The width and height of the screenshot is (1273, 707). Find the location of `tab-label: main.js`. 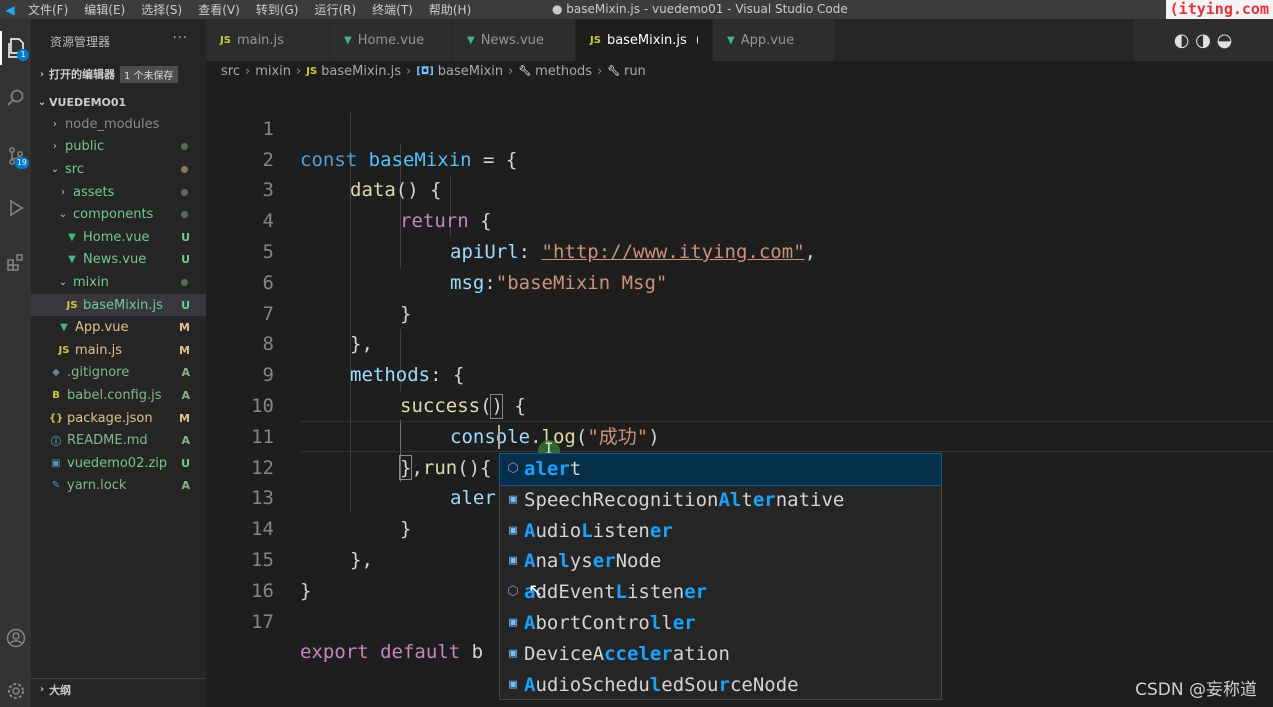

tab-label: main.js is located at coordinates (260, 40).